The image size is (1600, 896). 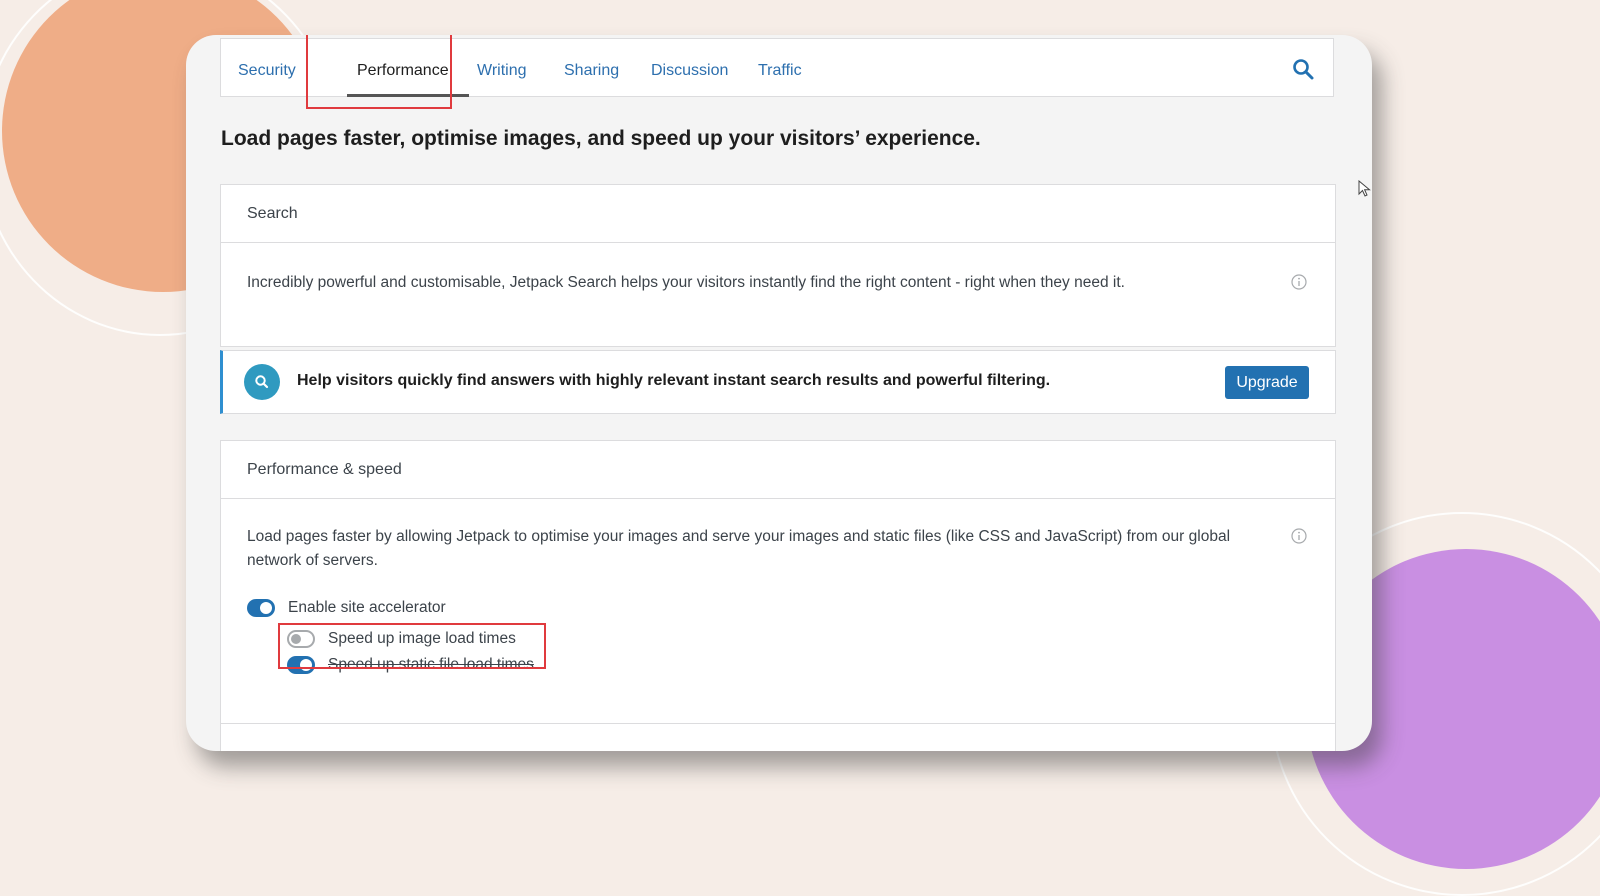 What do you see at coordinates (267, 67) in the screenshot?
I see `tab-security: Security` at bounding box center [267, 67].